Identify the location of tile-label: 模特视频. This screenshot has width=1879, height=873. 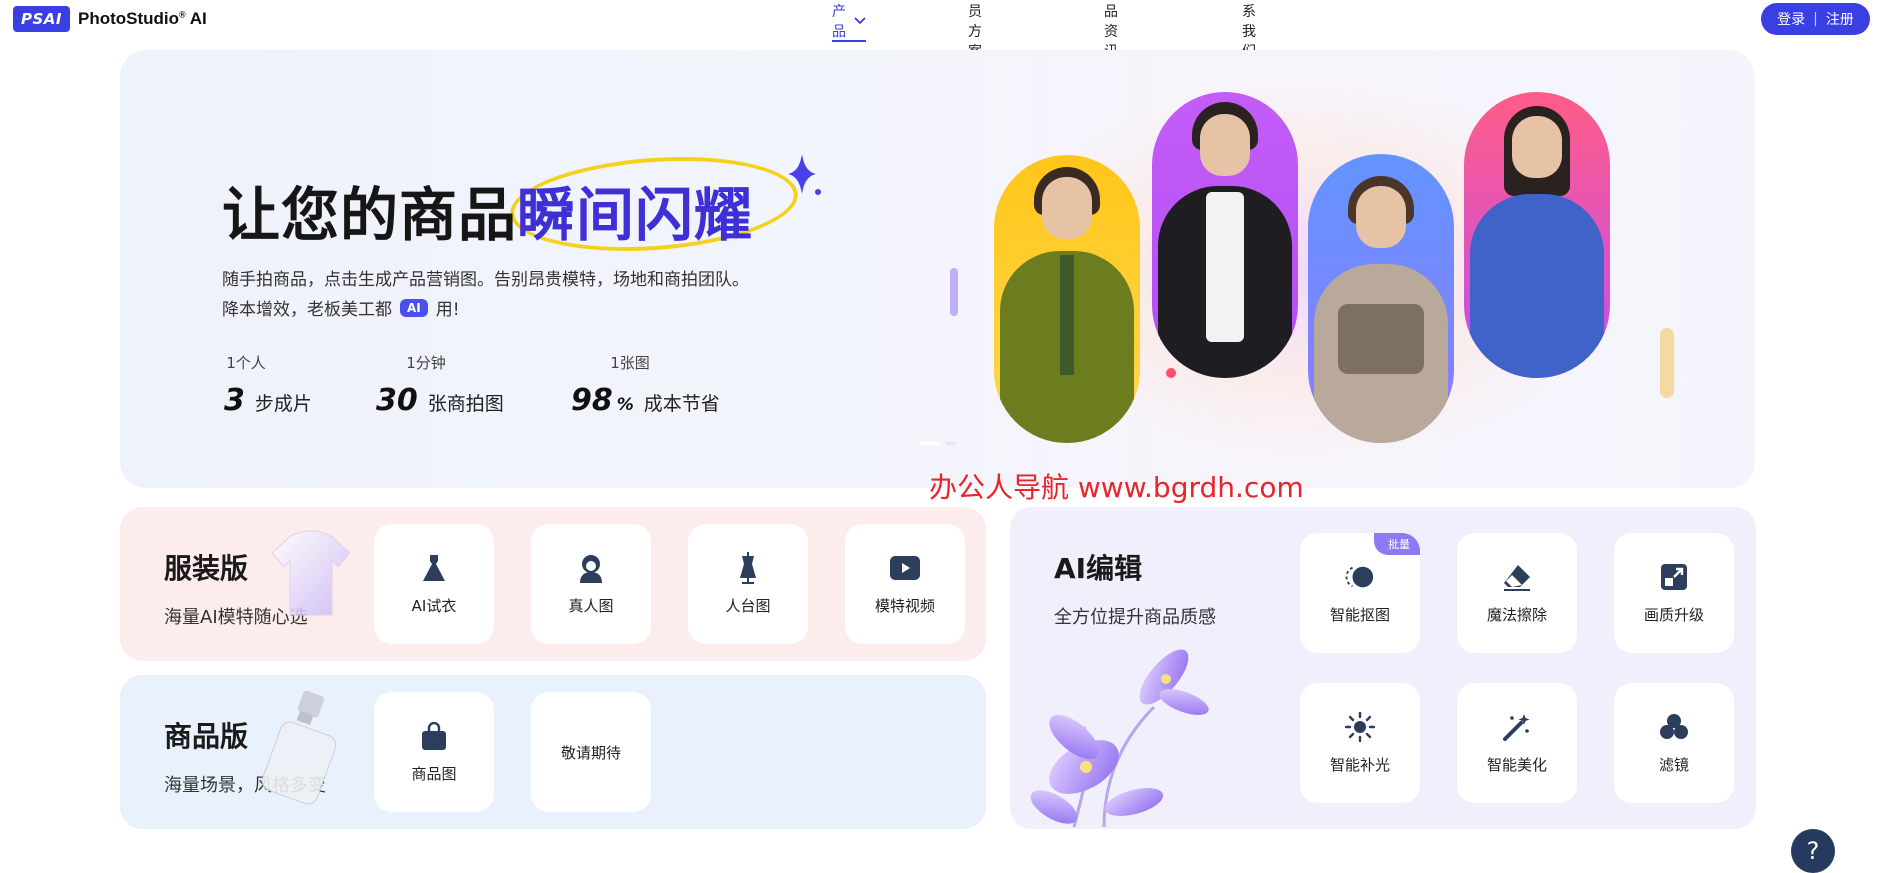
(904, 605).